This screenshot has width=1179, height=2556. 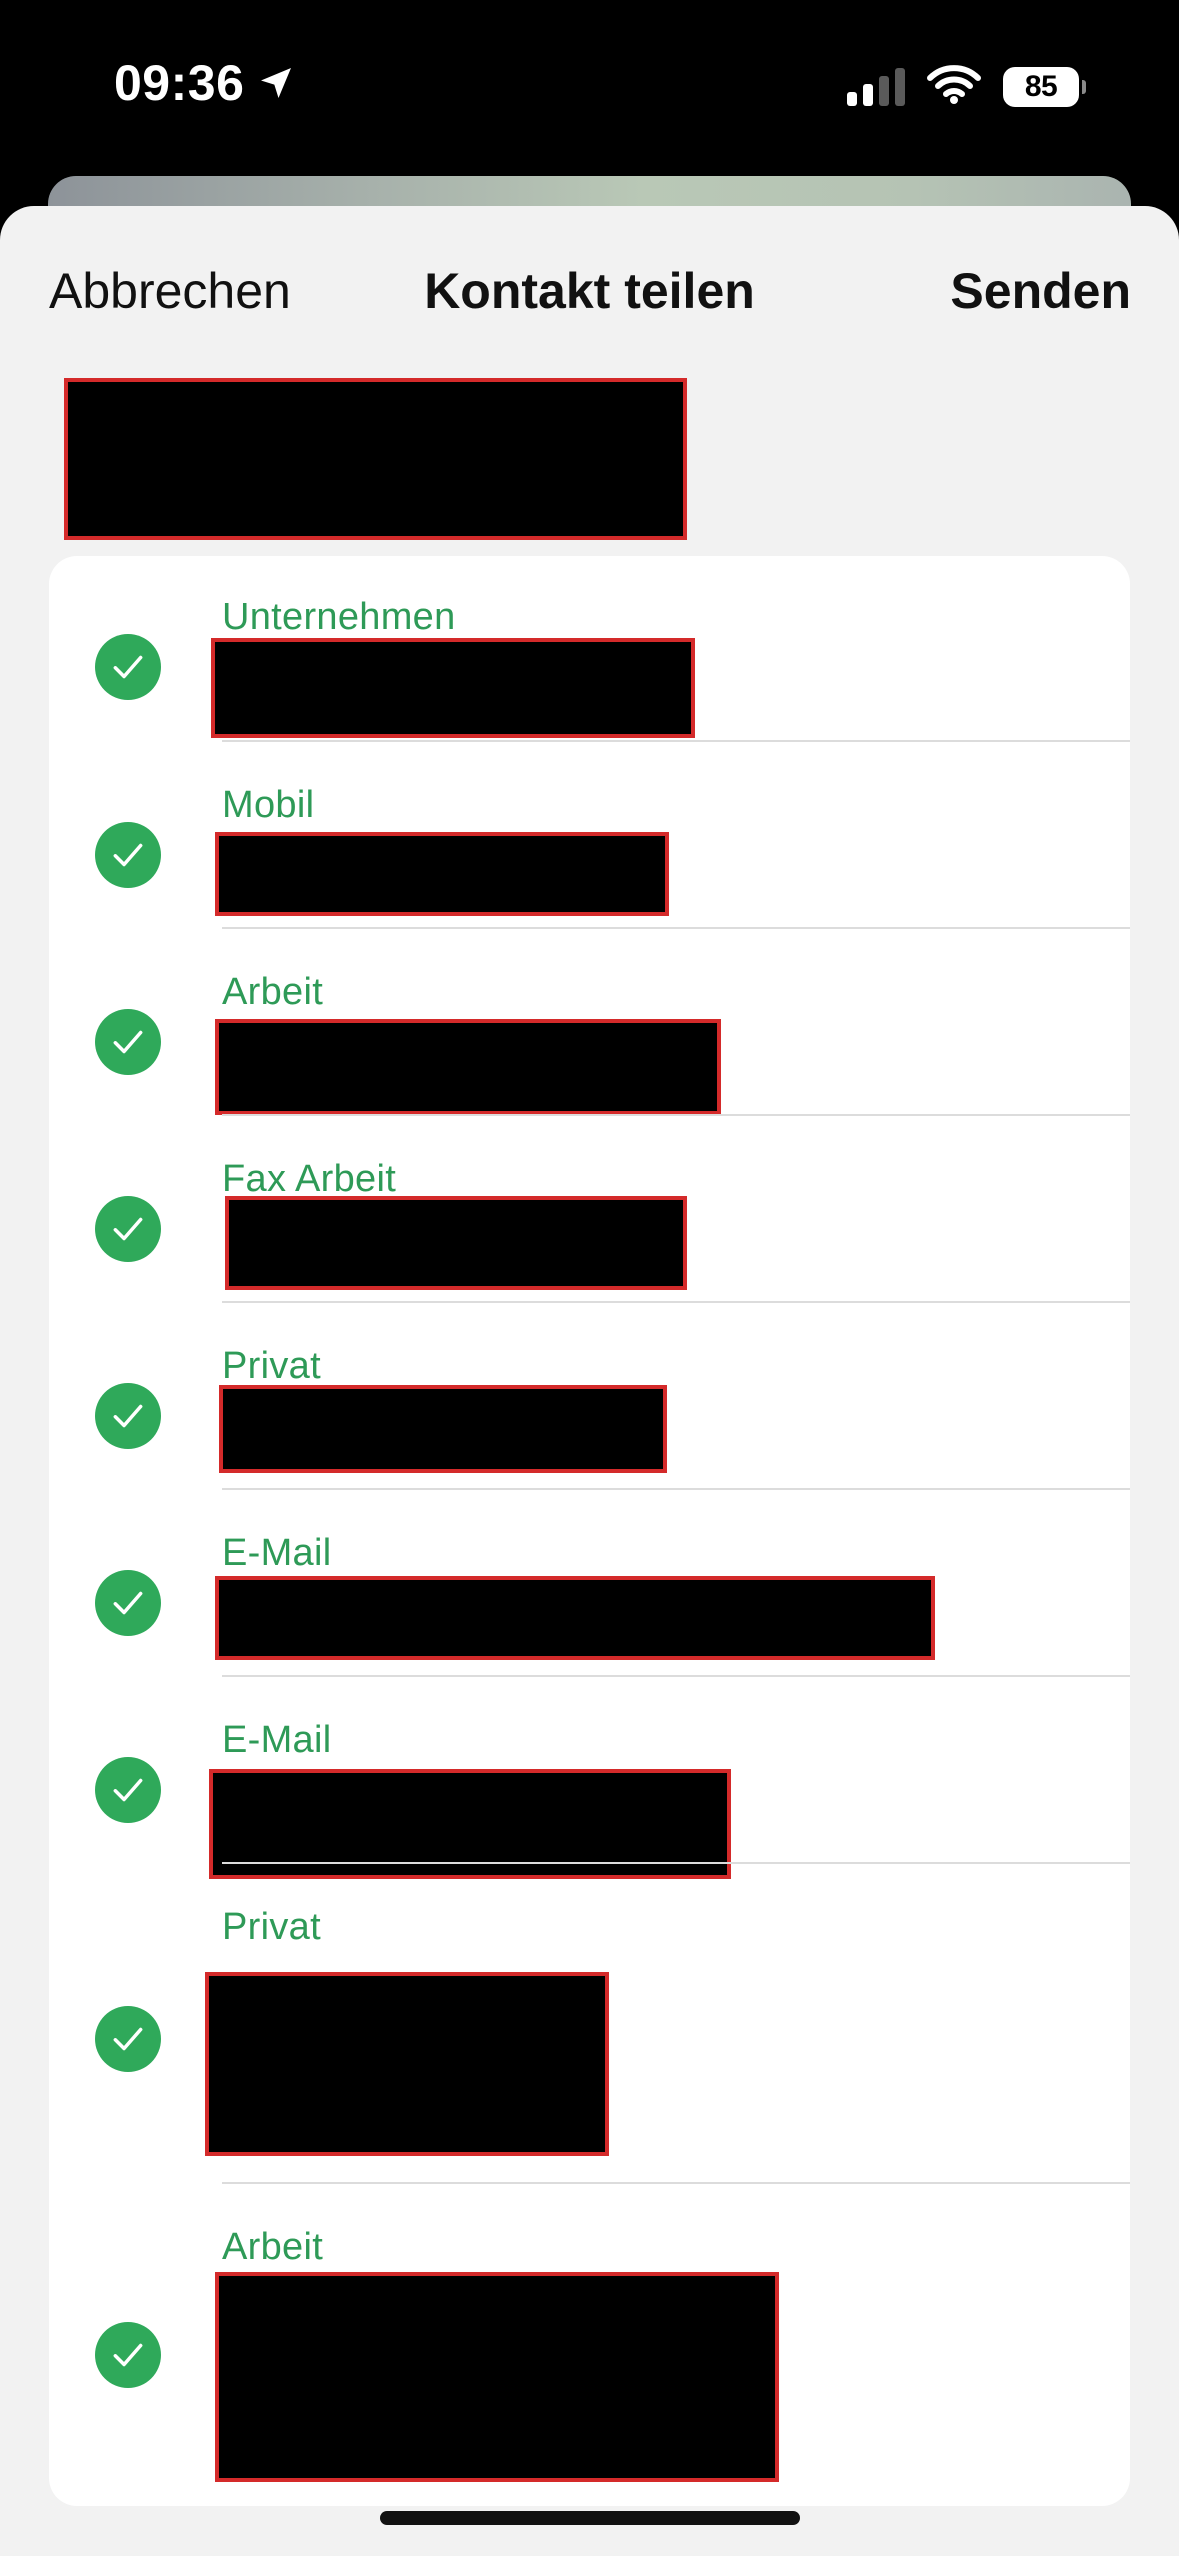 I want to click on cellular-signal-icon, so click(x=876, y=86).